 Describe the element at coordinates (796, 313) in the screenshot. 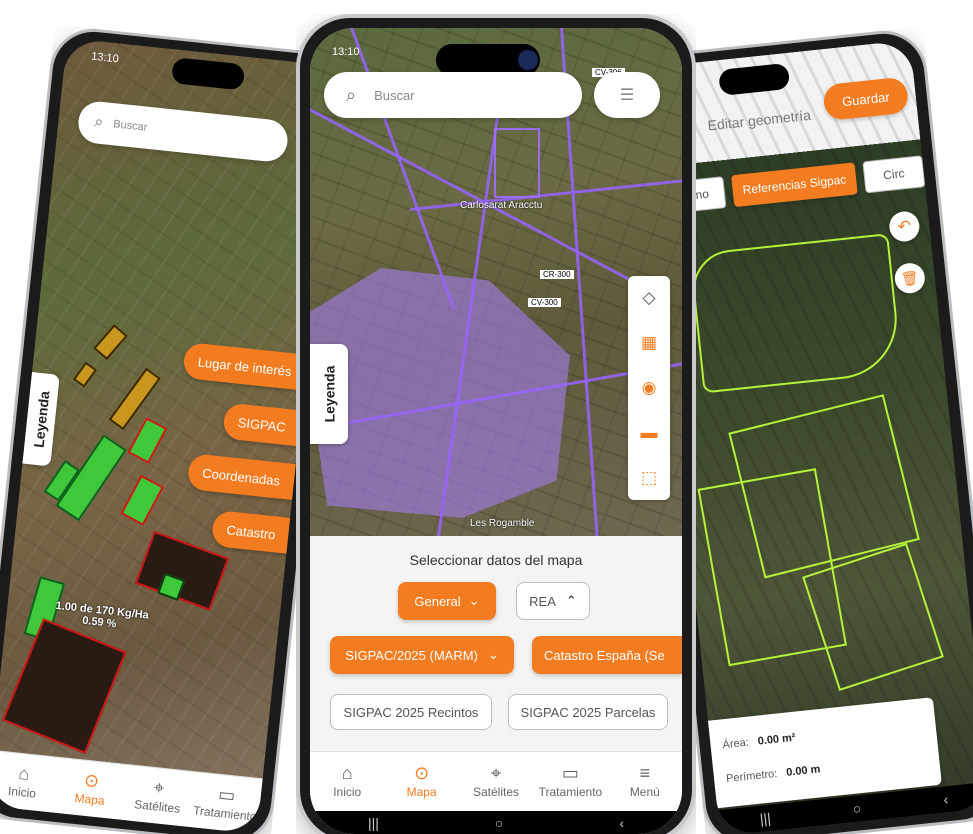

I see `sigpac-geometry` at that location.